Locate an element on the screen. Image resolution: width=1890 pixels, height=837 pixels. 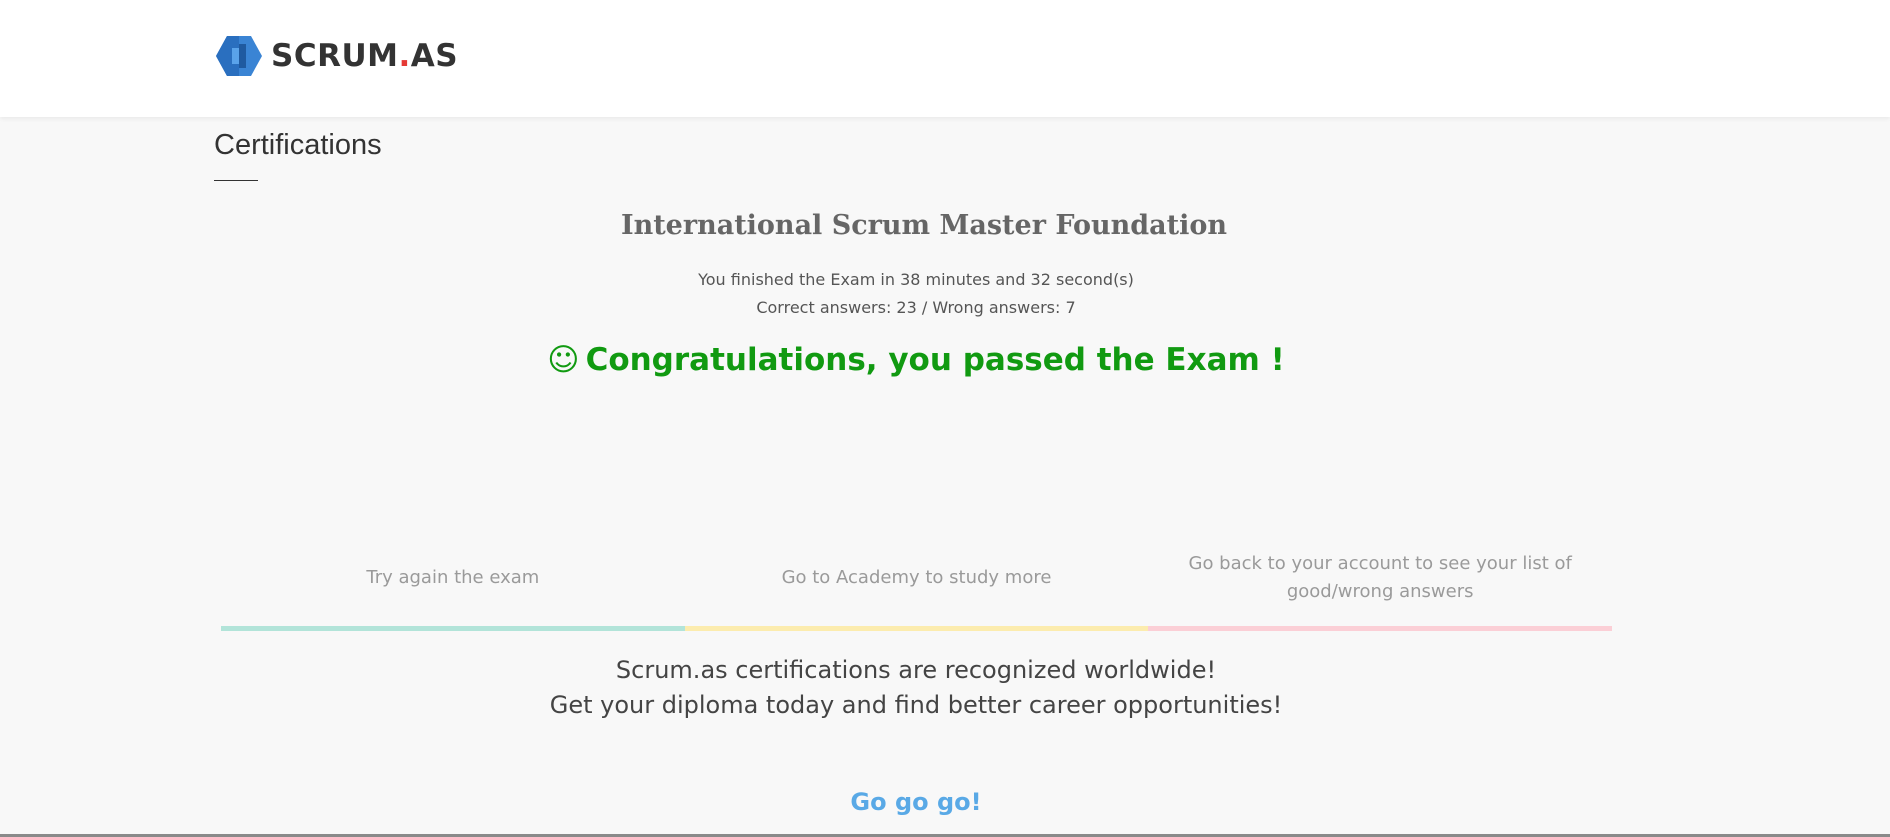
page-title: Certifications is located at coordinates (298, 145).